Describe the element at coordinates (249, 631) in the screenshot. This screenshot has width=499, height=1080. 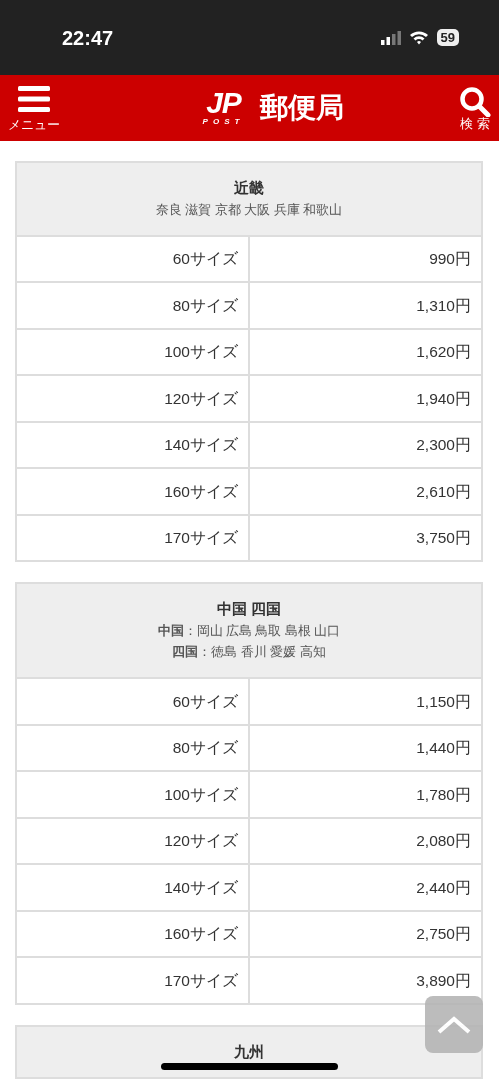
I see `prefecture-list: 中国：岡山 広島 鳥取 島根 山口` at that location.